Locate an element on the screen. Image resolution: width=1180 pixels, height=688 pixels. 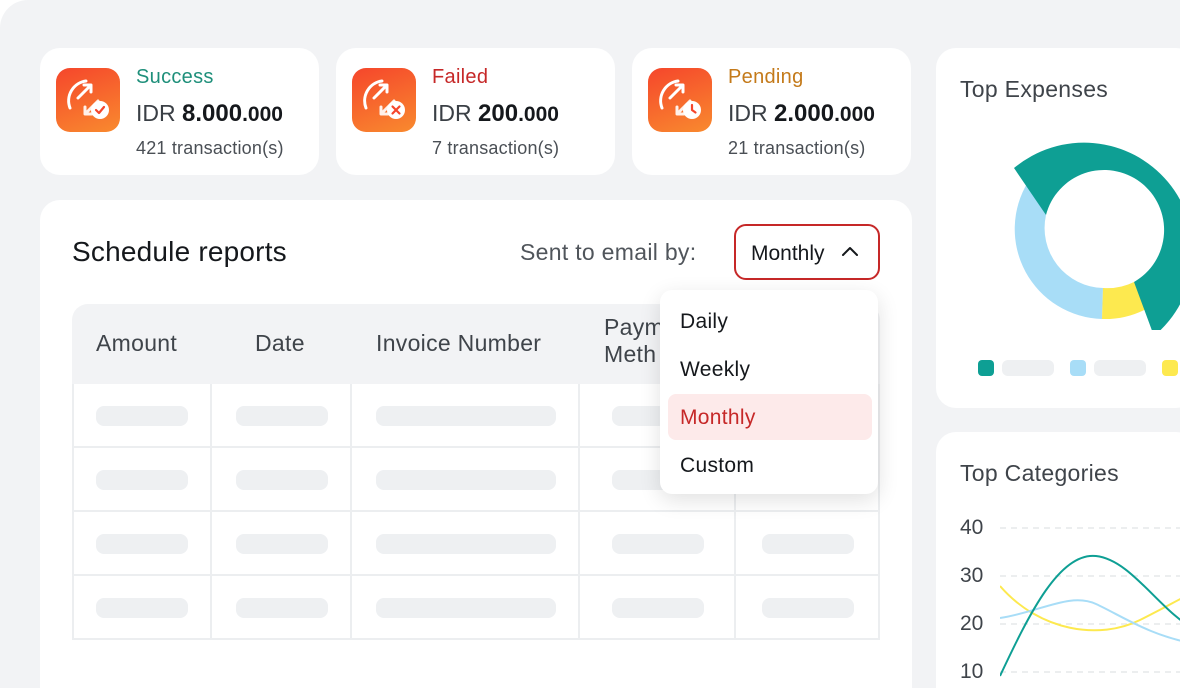
top-categories-card: Top Categories 40 30 20 10 is located at coordinates (1058, 560).